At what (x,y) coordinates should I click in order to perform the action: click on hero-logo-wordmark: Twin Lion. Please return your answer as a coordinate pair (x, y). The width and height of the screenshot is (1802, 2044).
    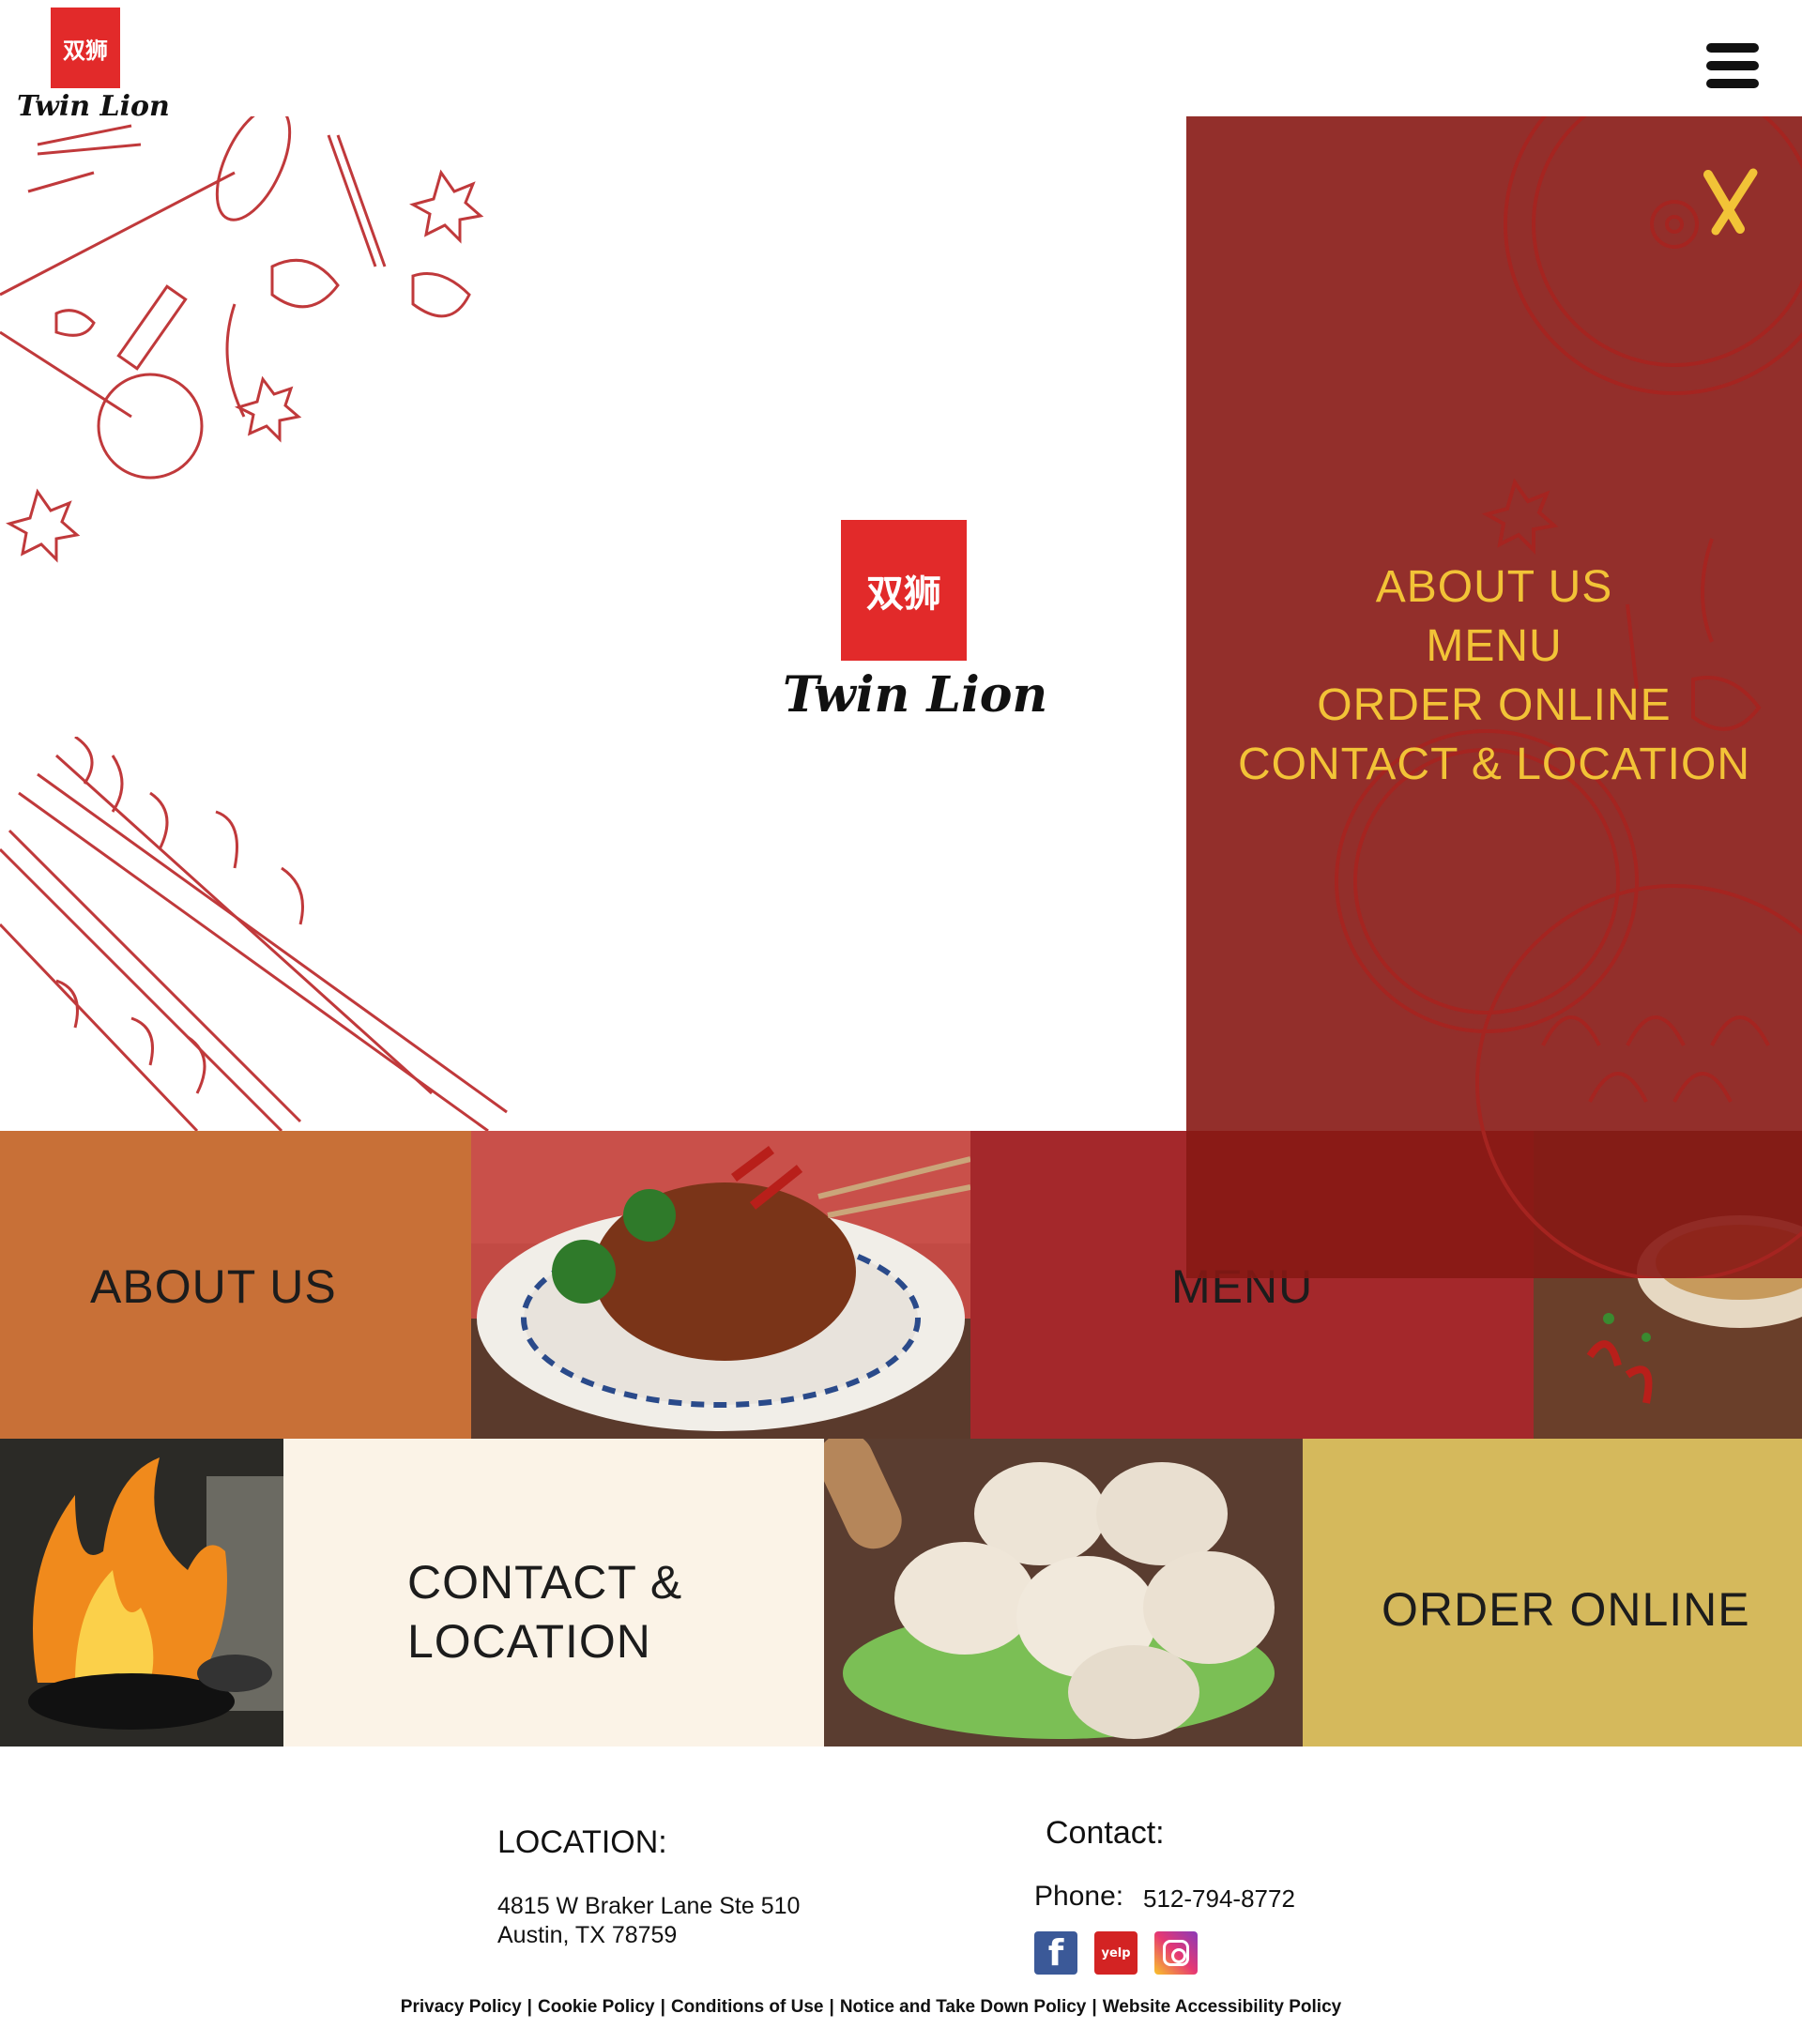
    Looking at the image, I should click on (916, 695).